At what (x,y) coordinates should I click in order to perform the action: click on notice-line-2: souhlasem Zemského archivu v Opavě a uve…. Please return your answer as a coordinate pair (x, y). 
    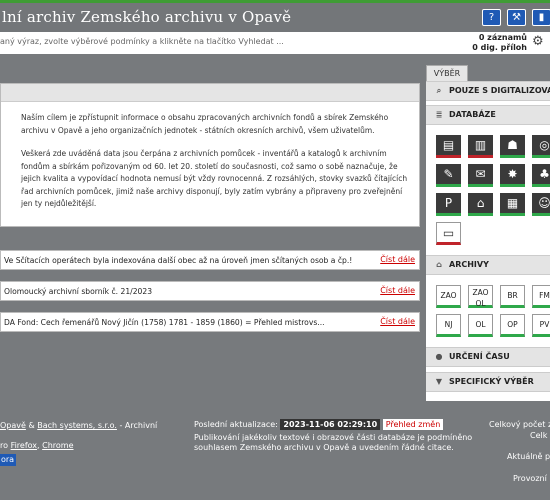
    Looking at the image, I should click on (324, 447).